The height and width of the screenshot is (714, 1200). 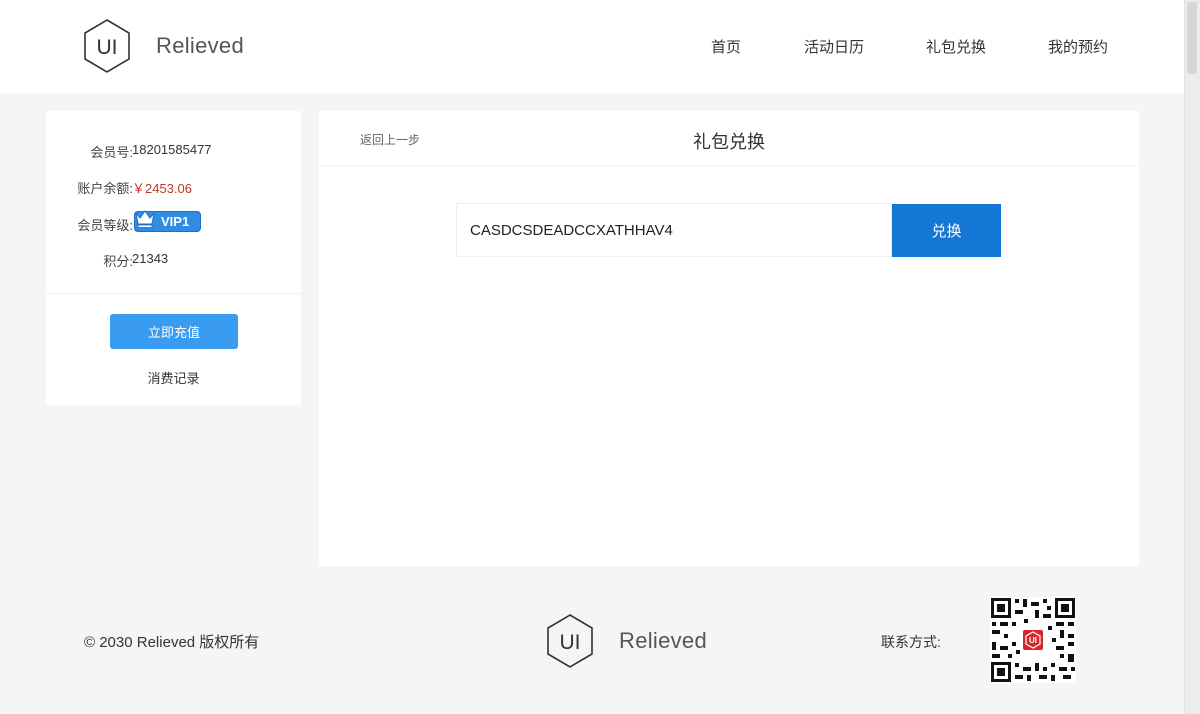 I want to click on balance-row: 账户余额: ￥2453.06, so click(x=173, y=188).